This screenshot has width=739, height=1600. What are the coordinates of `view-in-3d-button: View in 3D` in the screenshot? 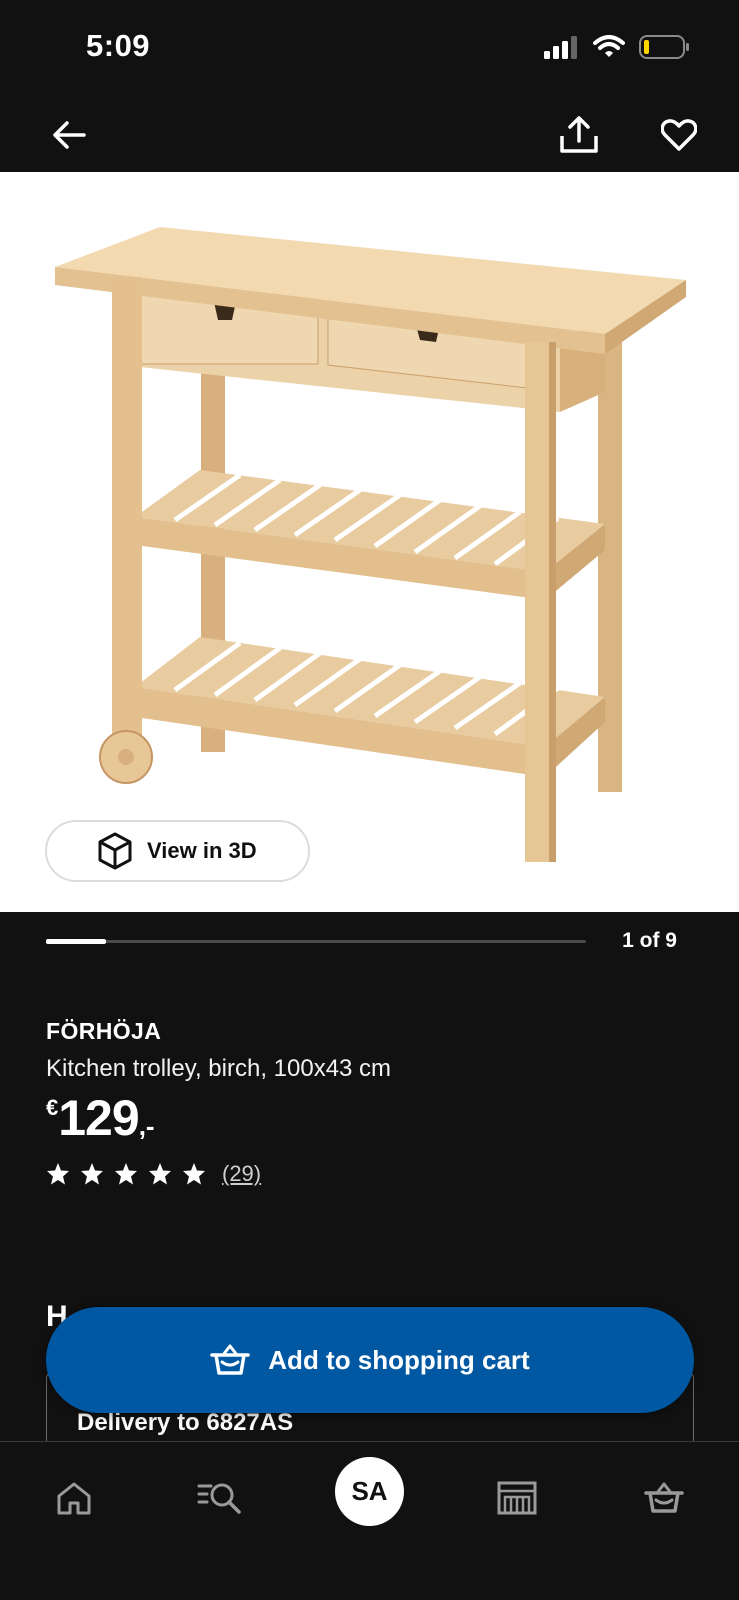 It's located at (177, 851).